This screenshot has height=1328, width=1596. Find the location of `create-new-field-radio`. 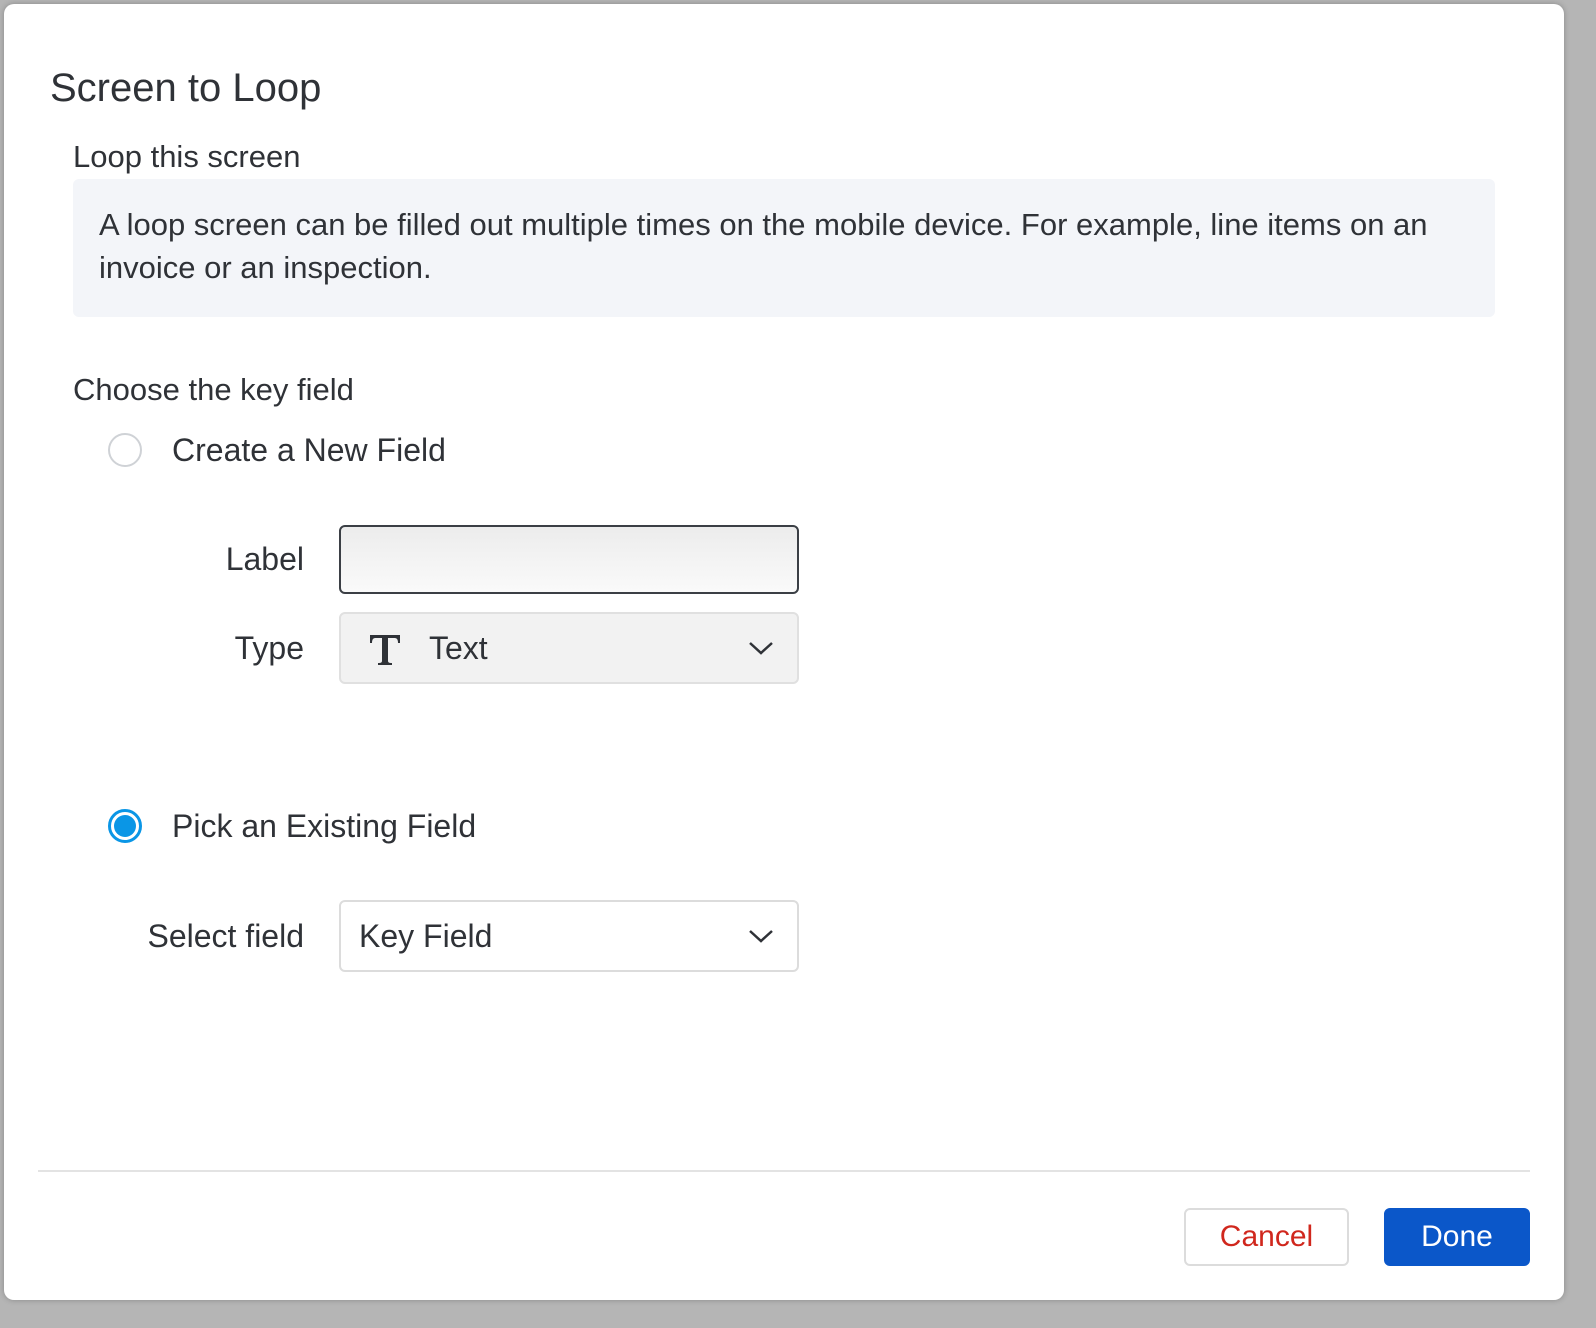

create-new-field-radio is located at coordinates (125, 450).